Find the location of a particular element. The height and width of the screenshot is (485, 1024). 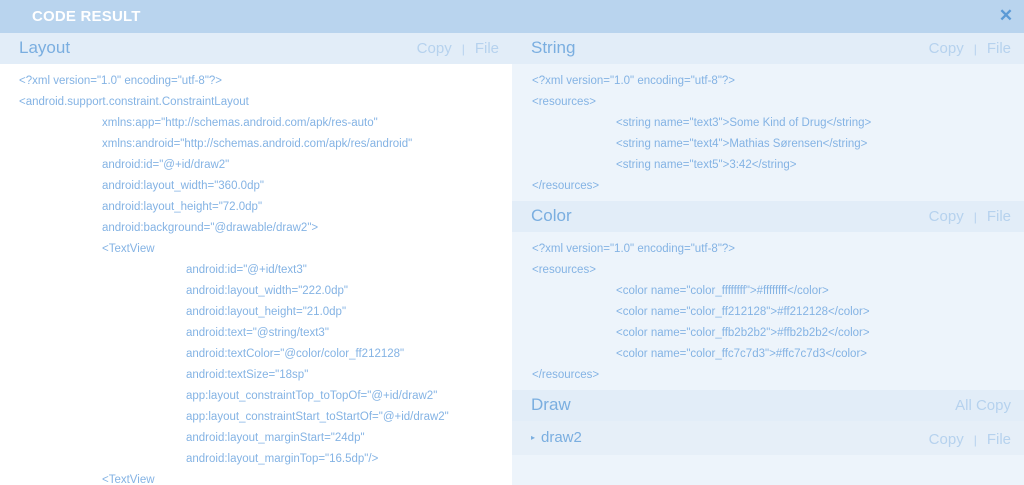

code-line: android:layout_height="21.0dp" is located at coordinates (266, 312).